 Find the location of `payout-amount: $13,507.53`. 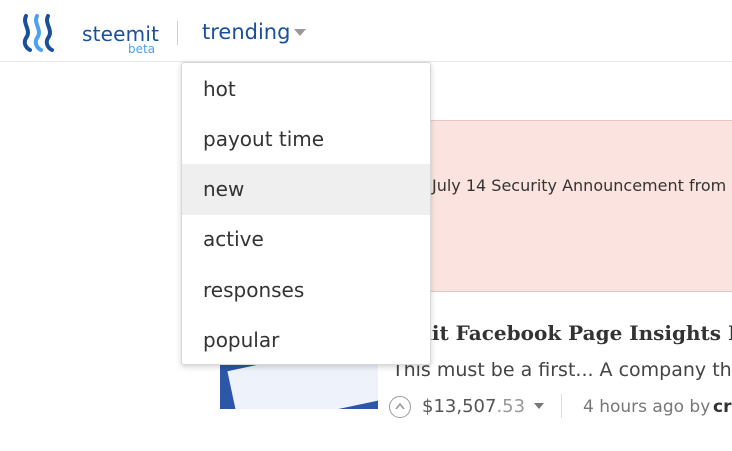

payout-amount: $13,507.53 is located at coordinates (473, 406).